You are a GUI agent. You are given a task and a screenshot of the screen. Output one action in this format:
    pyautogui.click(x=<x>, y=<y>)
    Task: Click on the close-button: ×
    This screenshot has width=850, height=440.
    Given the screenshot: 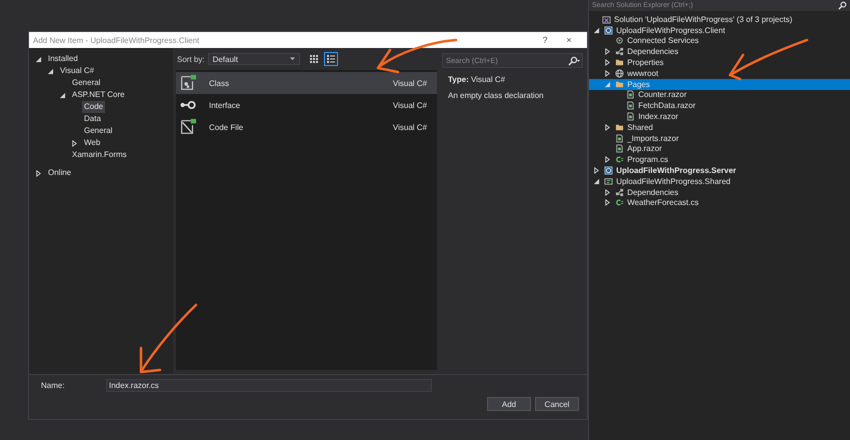 What is the action you would take?
    pyautogui.click(x=569, y=40)
    